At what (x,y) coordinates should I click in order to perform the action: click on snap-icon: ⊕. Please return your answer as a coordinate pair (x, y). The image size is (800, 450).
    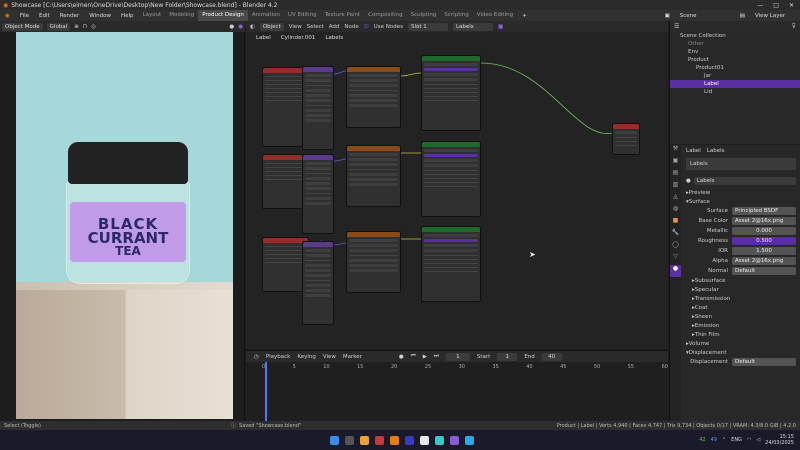
    Looking at the image, I should click on (76, 27).